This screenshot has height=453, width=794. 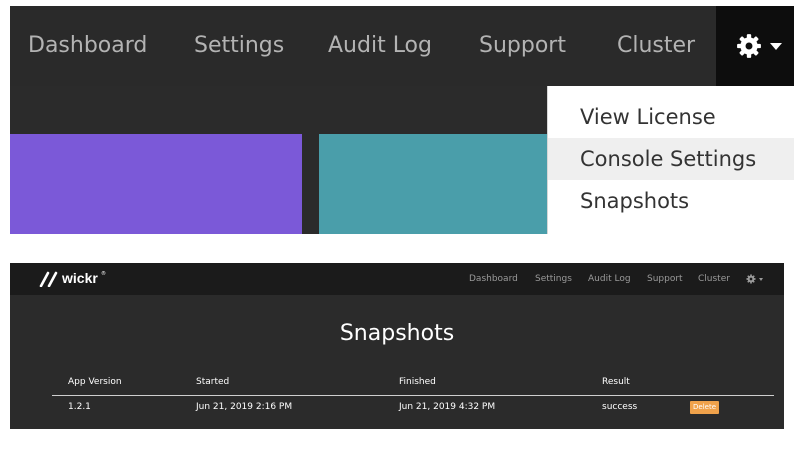 I want to click on dashboard-tile-purple, so click(x=156, y=184).